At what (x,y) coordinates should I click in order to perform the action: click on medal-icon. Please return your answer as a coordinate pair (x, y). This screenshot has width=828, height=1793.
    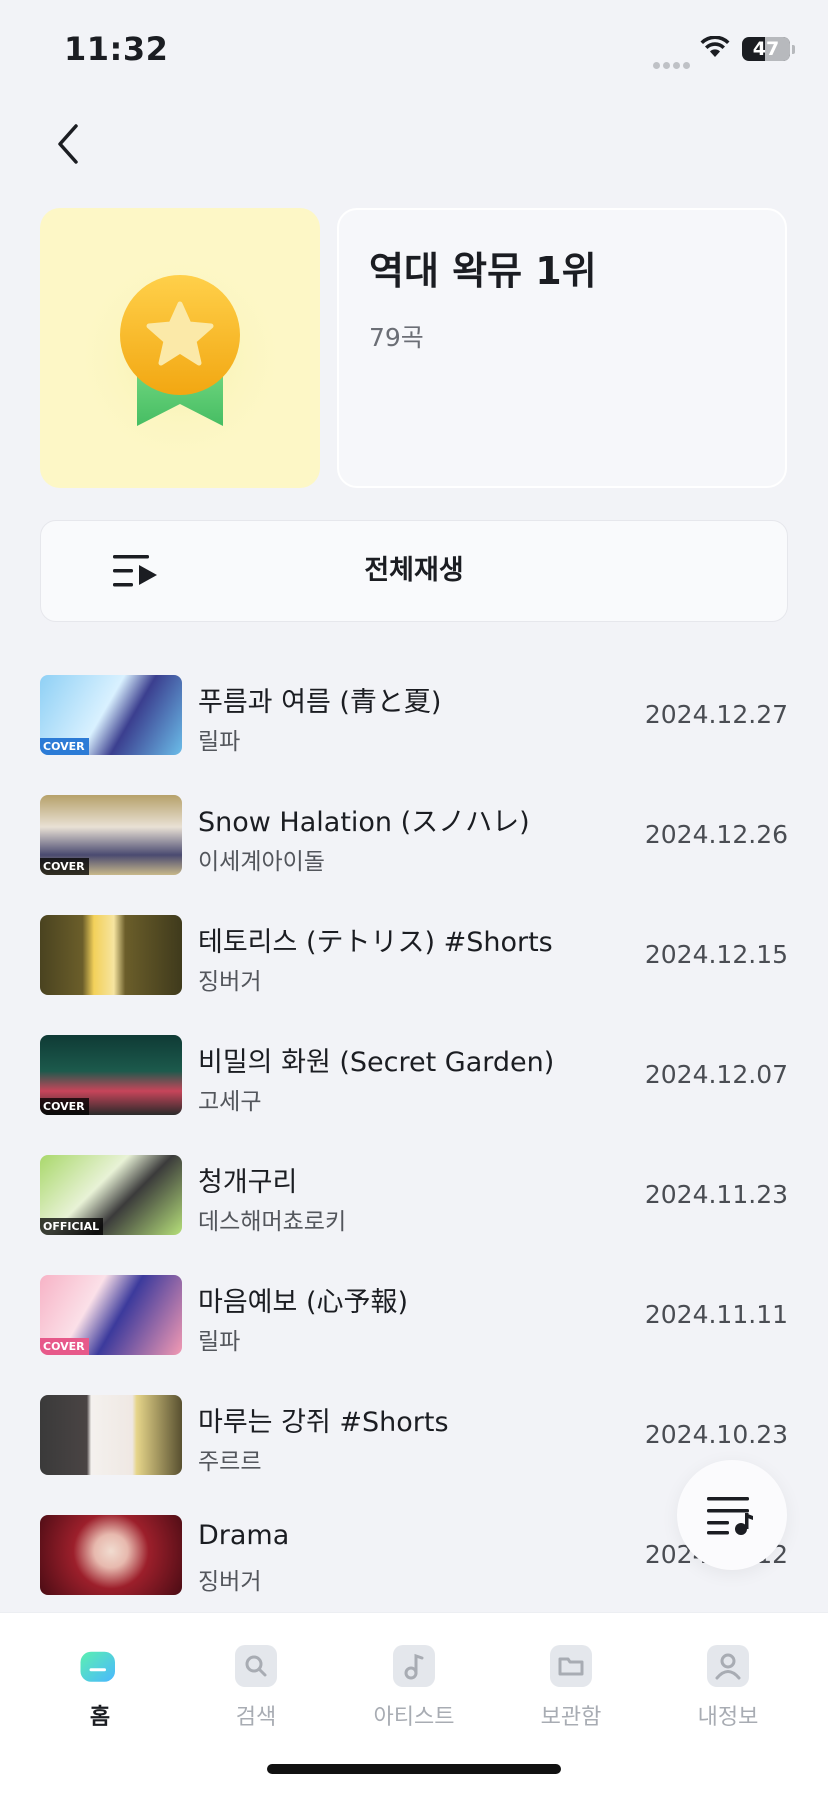
    Looking at the image, I should click on (180, 358).